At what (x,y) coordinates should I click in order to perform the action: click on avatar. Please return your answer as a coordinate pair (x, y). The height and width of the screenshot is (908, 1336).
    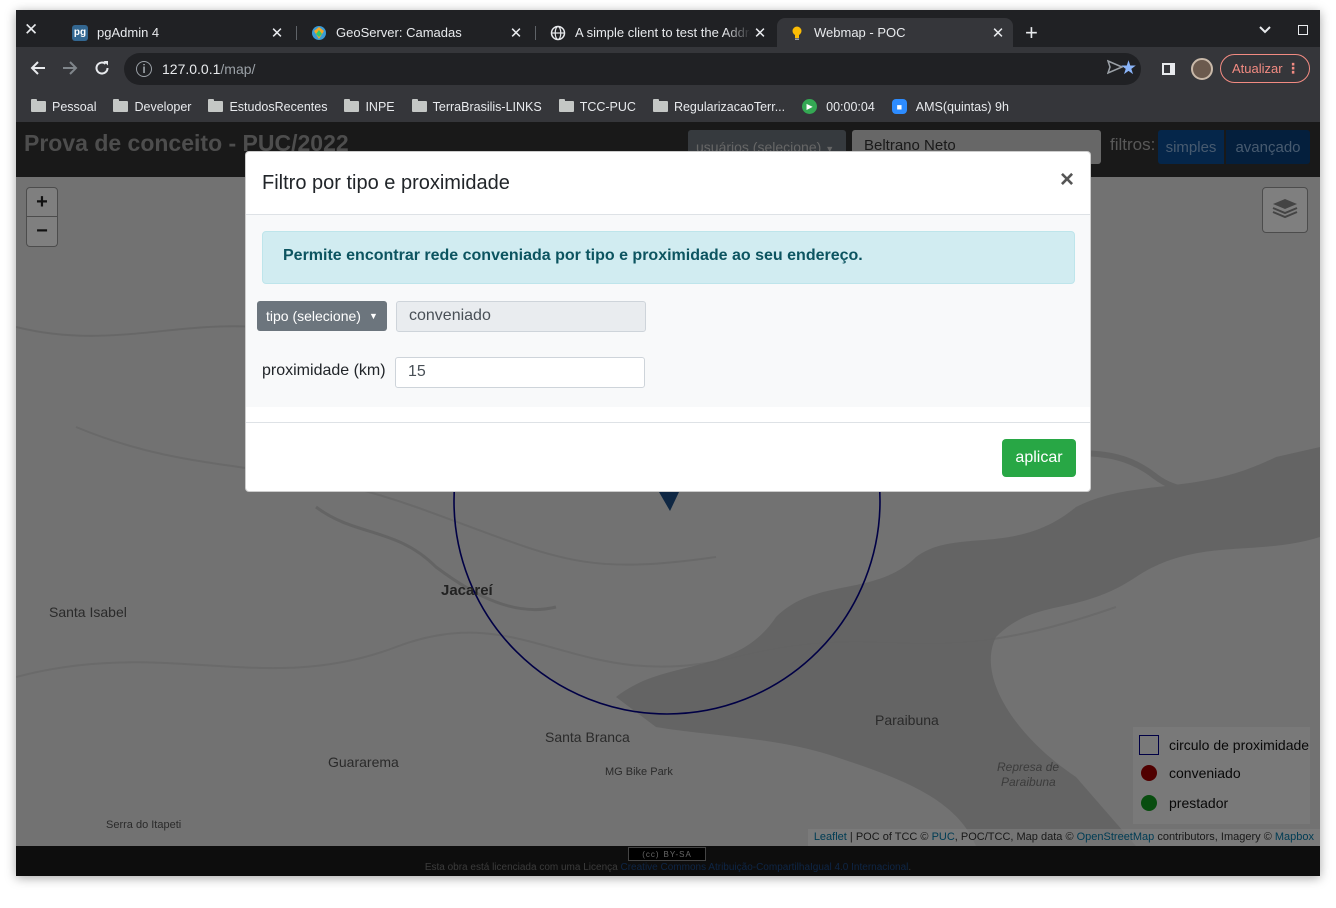
    Looking at the image, I should click on (1202, 69).